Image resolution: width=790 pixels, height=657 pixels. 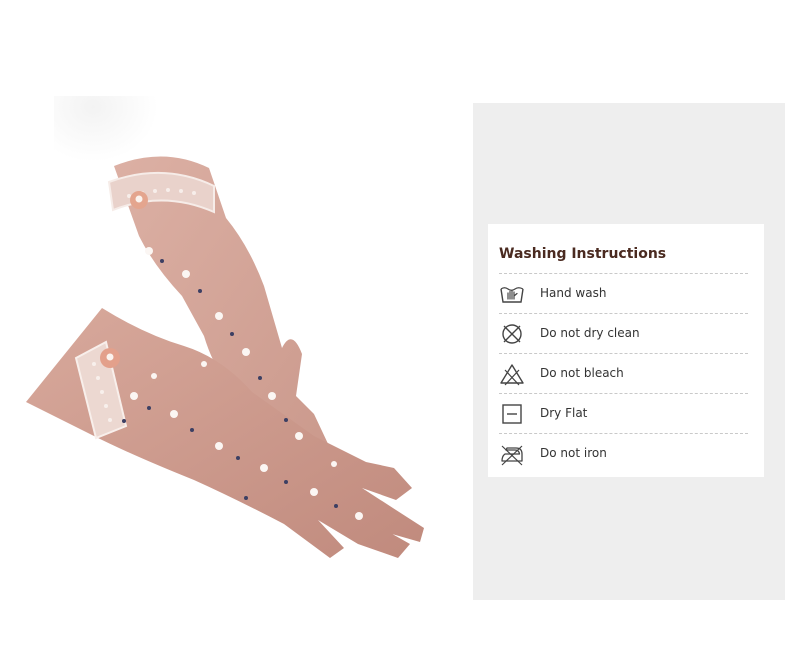 What do you see at coordinates (512, 334) in the screenshot?
I see `do-not-dry-clean-icon` at bounding box center [512, 334].